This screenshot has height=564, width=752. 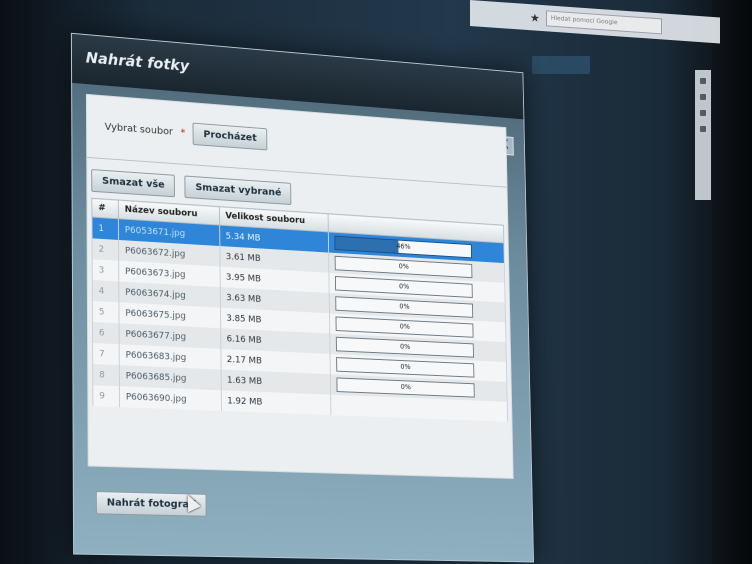 What do you see at coordinates (732, 282) in the screenshot?
I see `monitor-bezel` at bounding box center [732, 282].